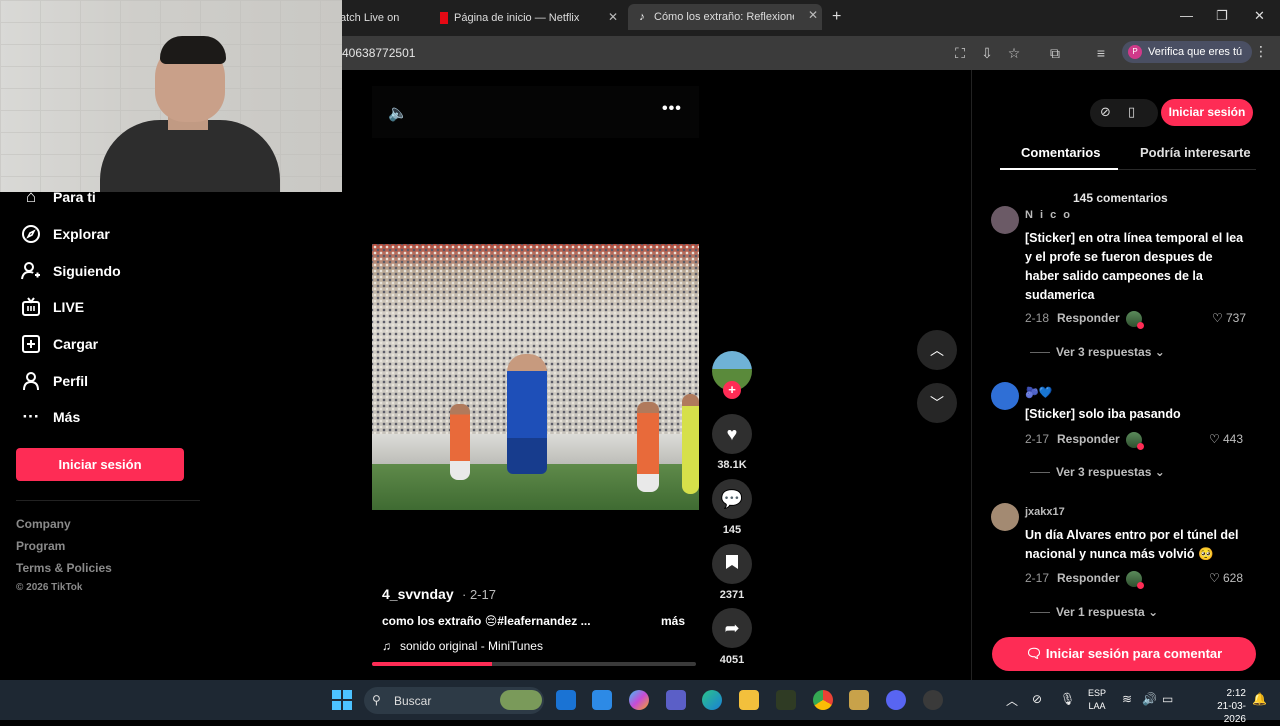 Image resolution: width=1280 pixels, height=726 pixels. I want to click on video-options-icon: •••, so click(672, 109).